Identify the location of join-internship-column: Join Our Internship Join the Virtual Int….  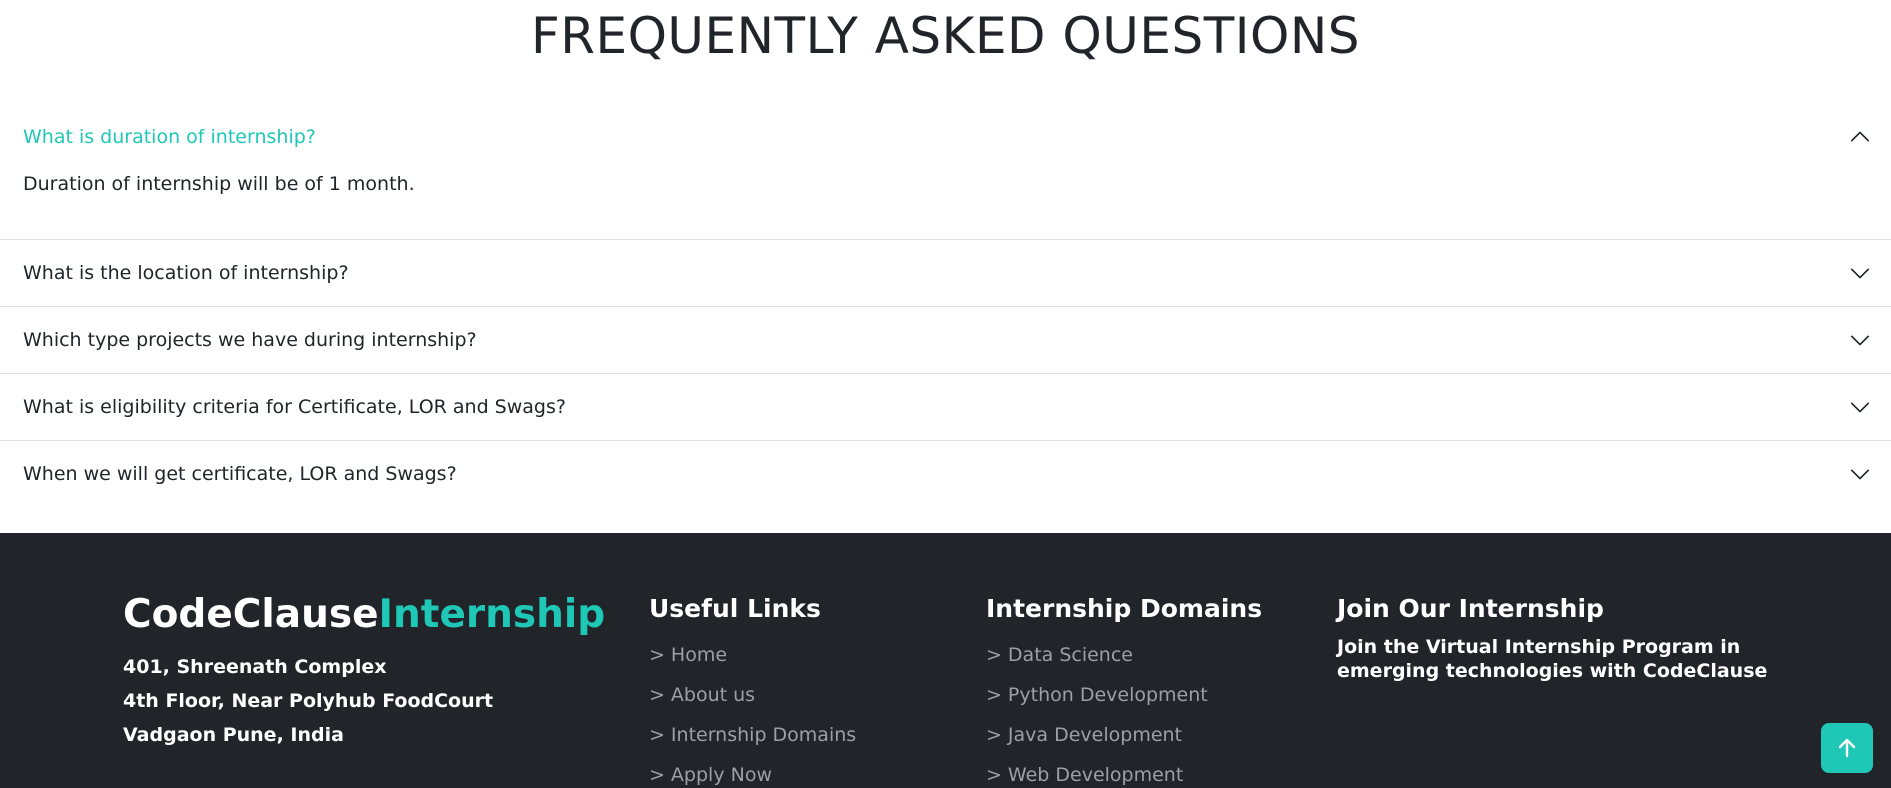
(1567, 638).